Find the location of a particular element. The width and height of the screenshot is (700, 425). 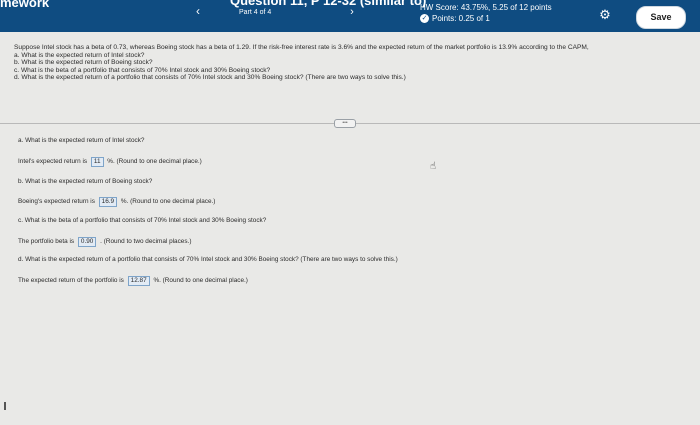

answer-a-prefix: Intel's expected return is is located at coordinates (53, 161).